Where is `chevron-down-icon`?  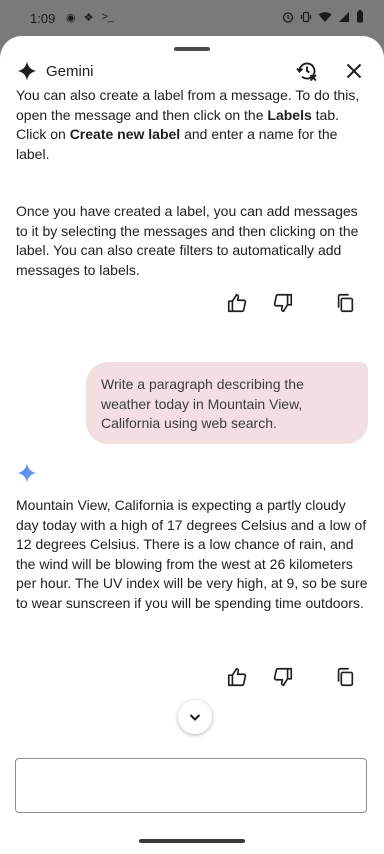 chevron-down-icon is located at coordinates (195, 717).